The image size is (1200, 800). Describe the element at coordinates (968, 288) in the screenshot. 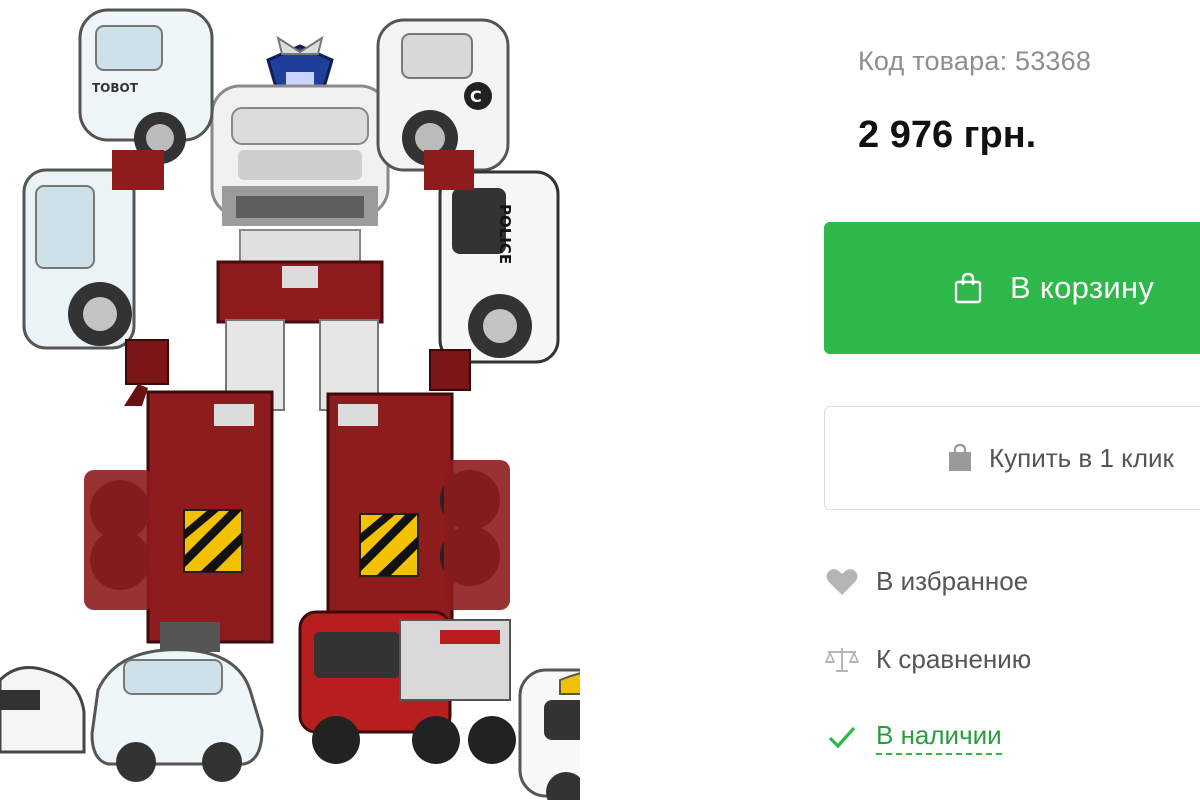

I see `shopping-bag-icon` at that location.